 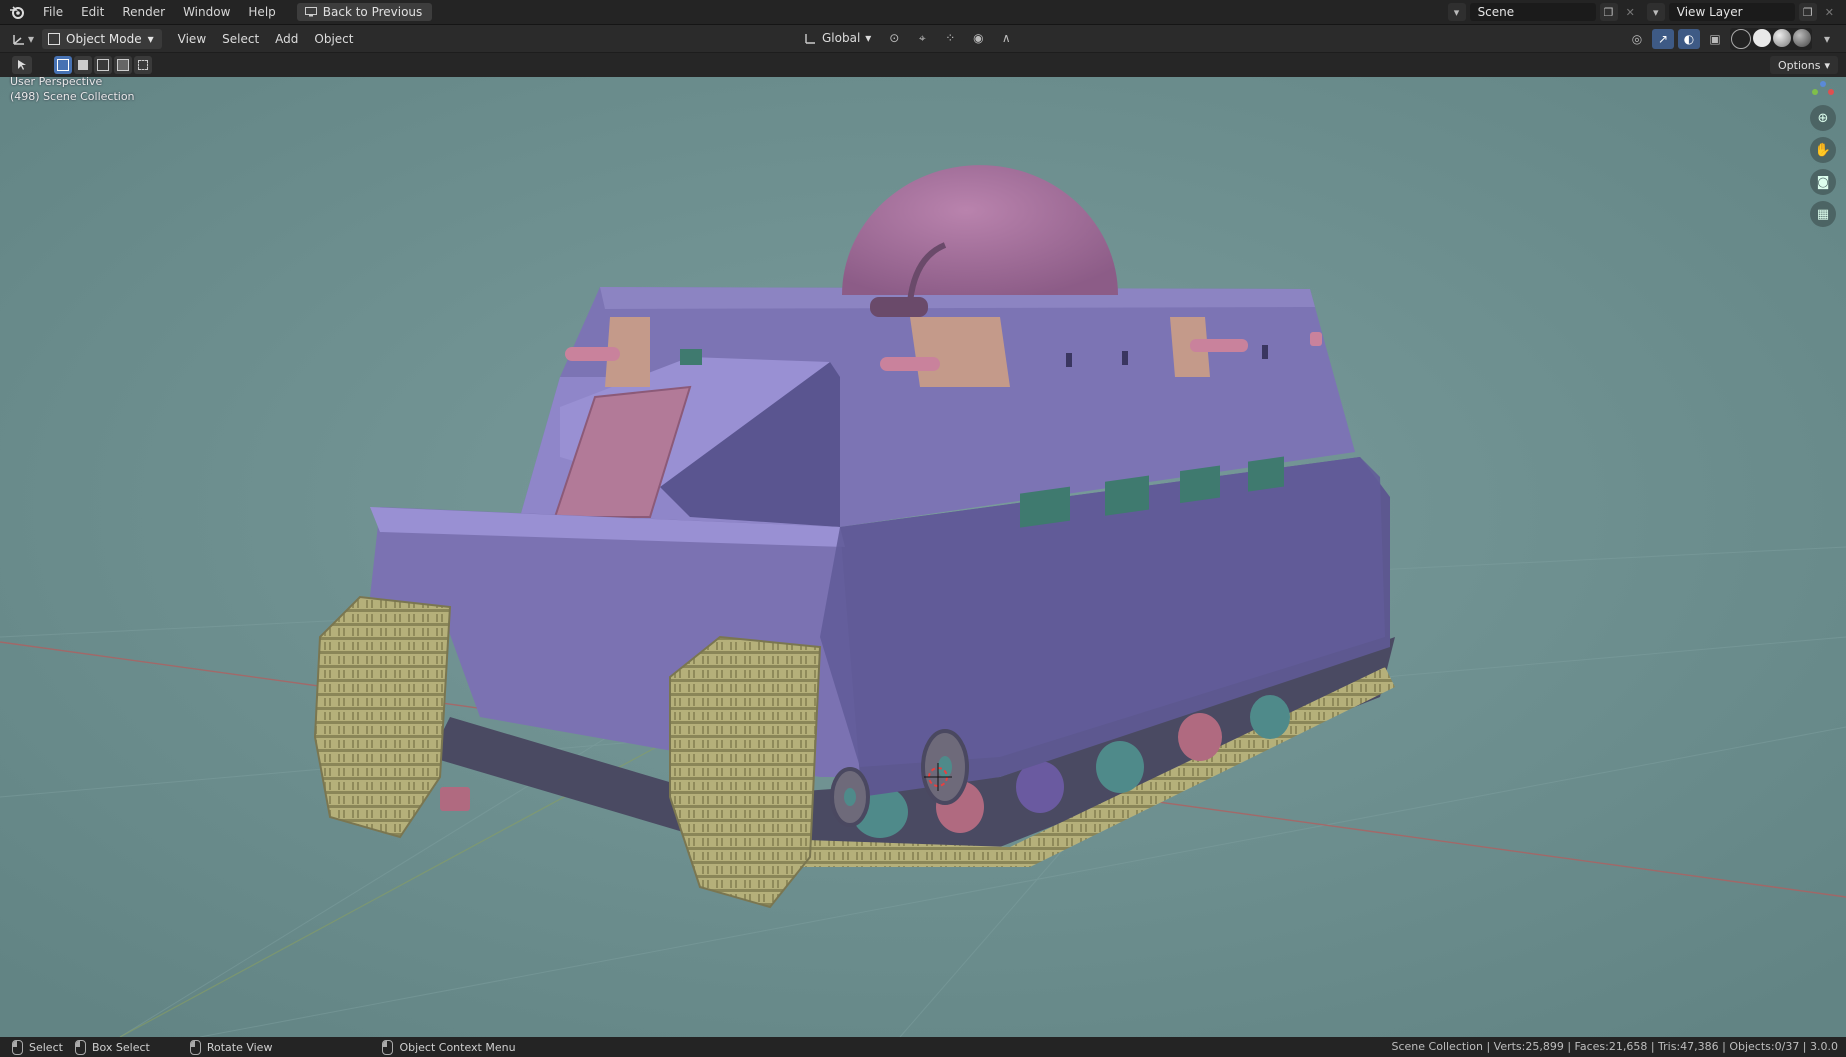 What do you see at coordinates (143, 12) in the screenshot?
I see `menu-render: Render` at bounding box center [143, 12].